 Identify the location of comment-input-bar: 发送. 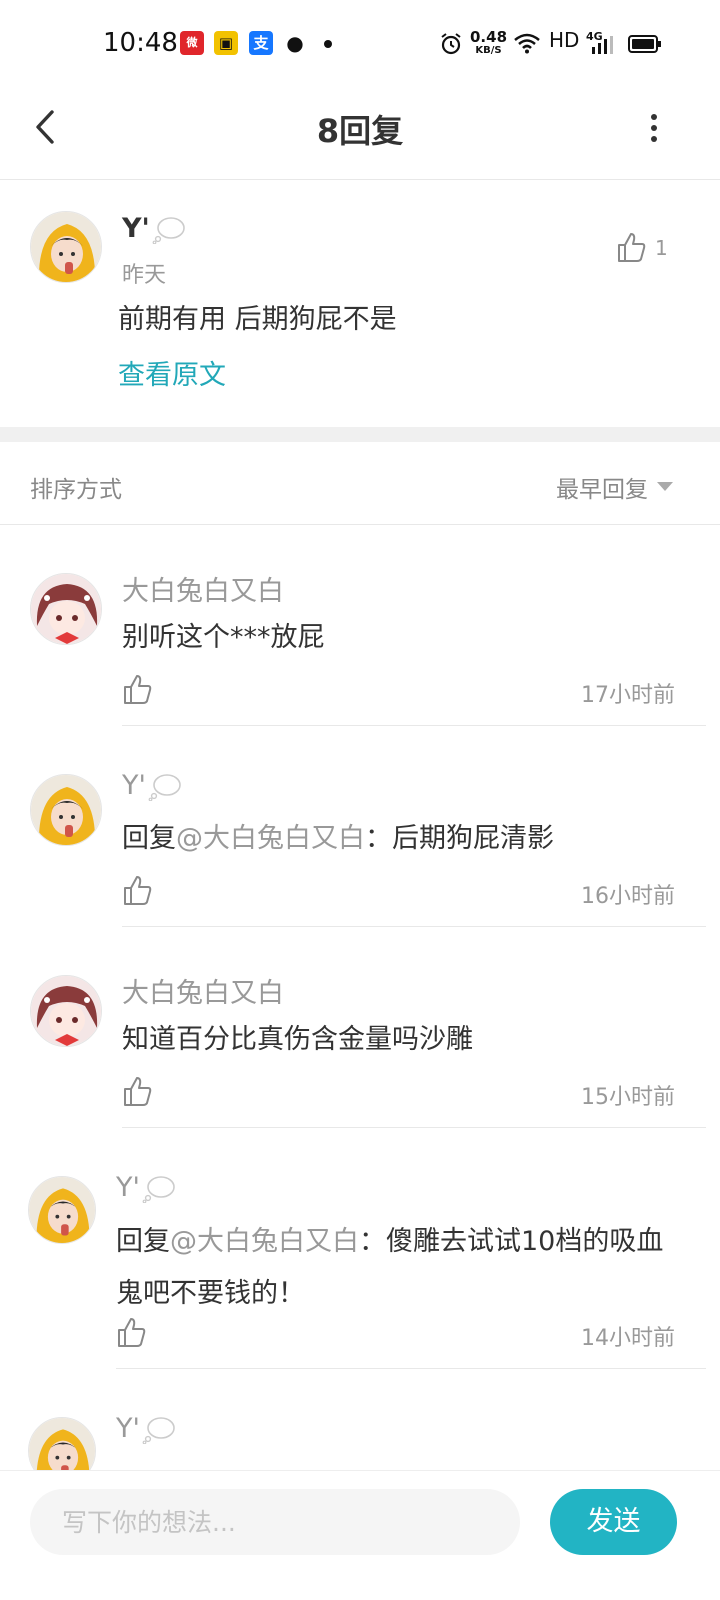
(360, 1535).